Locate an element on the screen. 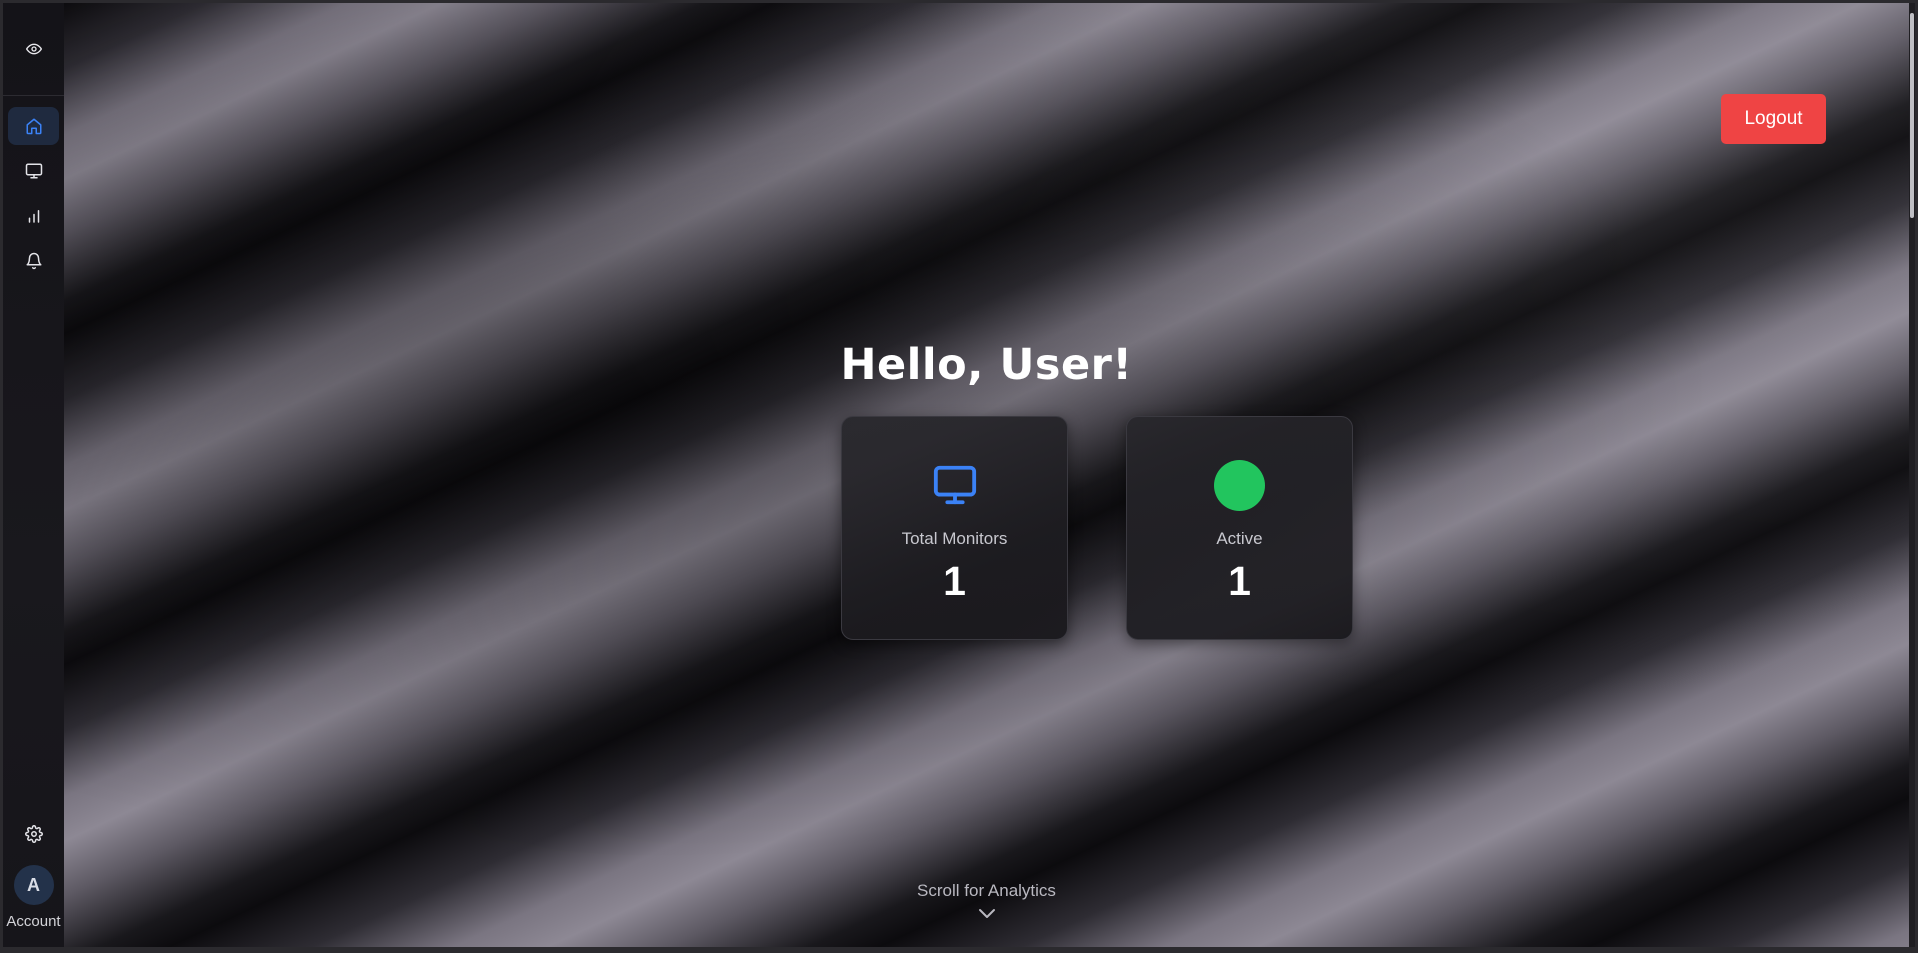  gear-icon is located at coordinates (33, 834).